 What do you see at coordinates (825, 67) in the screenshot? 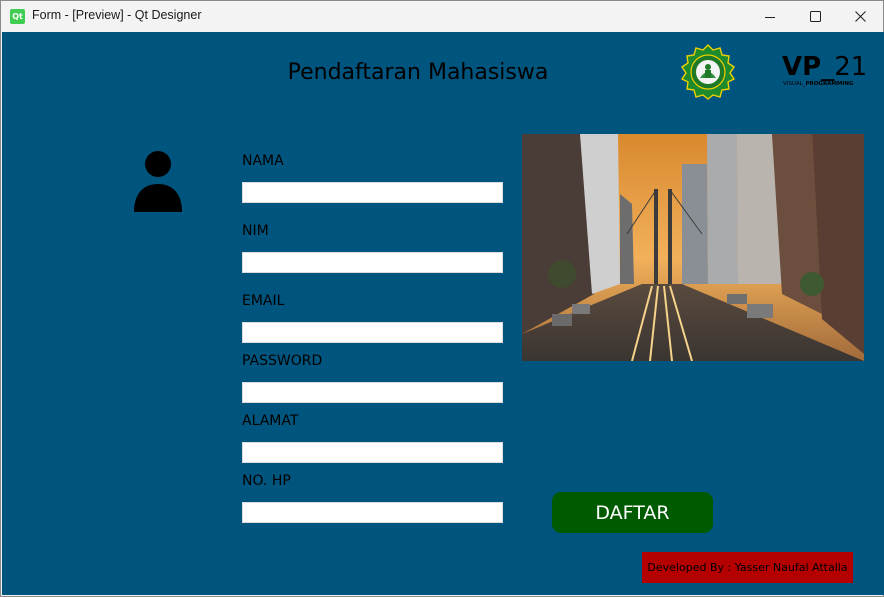
I see `vp21-logo-title: VP_21` at bounding box center [825, 67].